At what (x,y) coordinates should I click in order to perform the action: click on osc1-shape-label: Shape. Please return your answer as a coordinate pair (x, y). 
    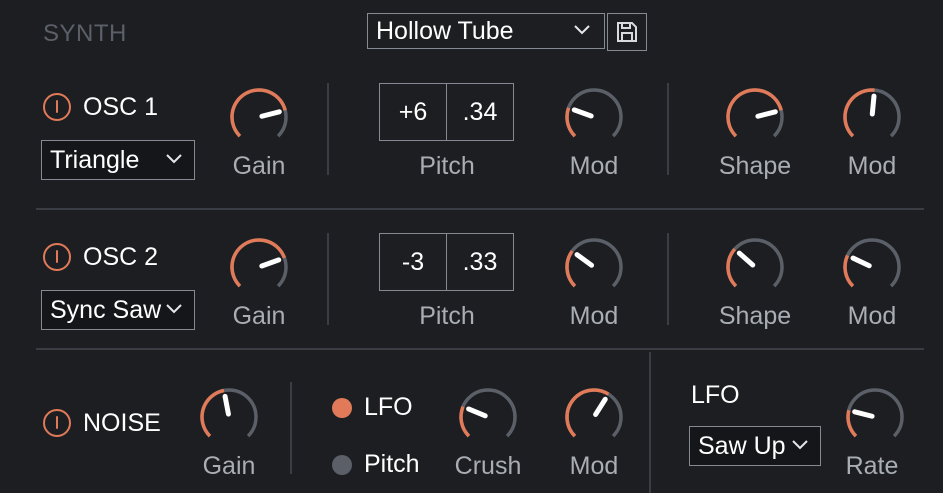
    Looking at the image, I should click on (755, 166).